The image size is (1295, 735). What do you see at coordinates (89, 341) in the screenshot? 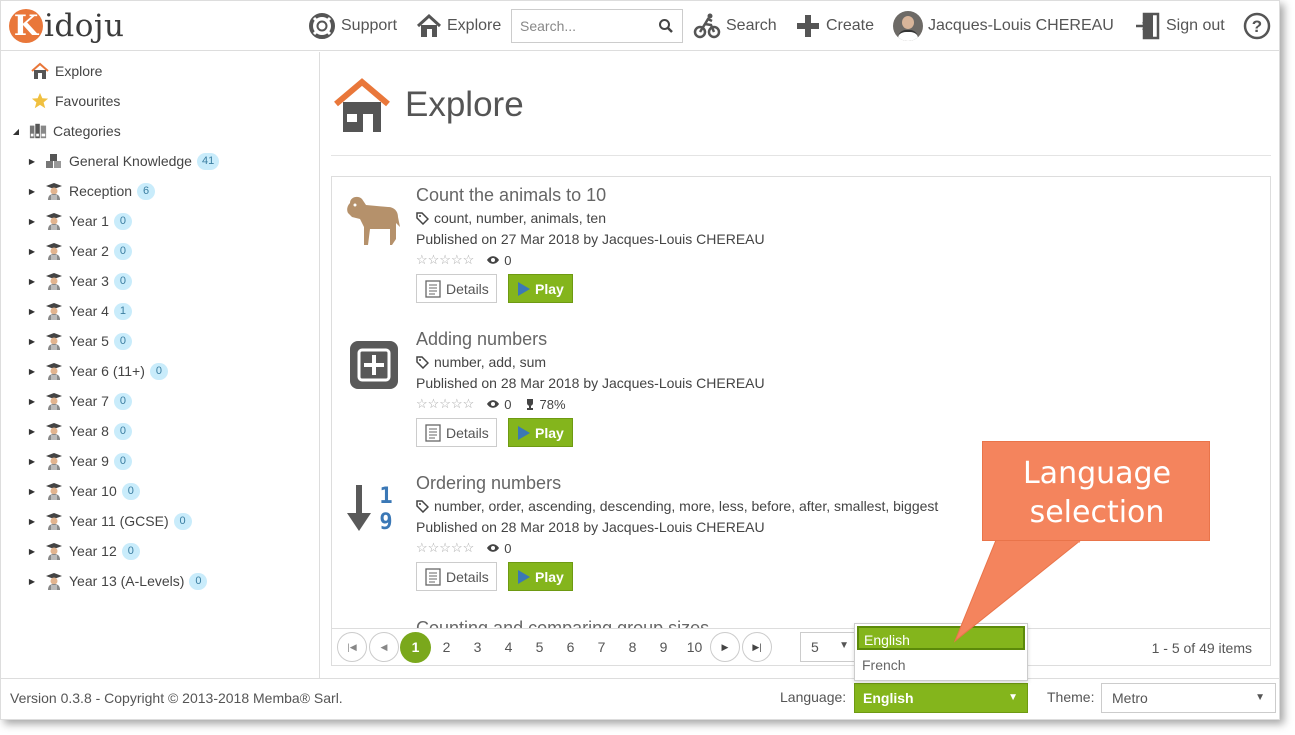
I see `sidebar-item-label: Year 5` at bounding box center [89, 341].